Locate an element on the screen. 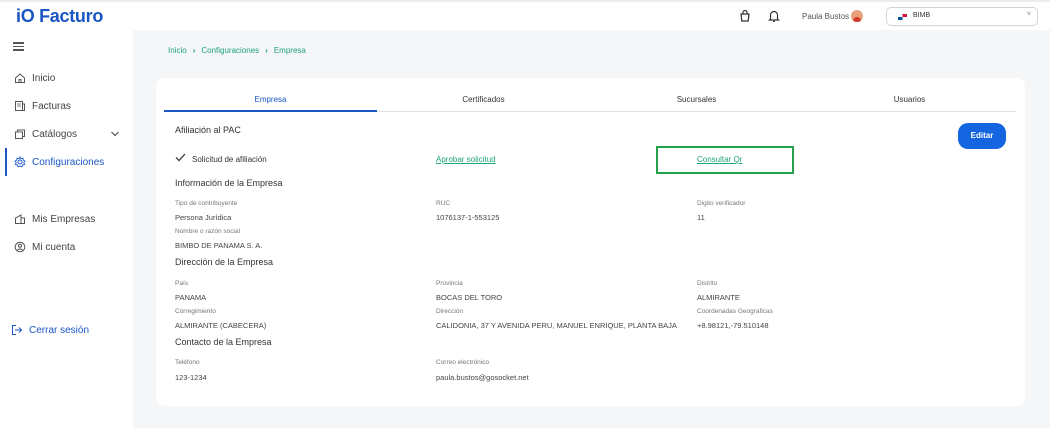 This screenshot has width=1050, height=428. sidebar-item-label: Inicio is located at coordinates (44, 78).